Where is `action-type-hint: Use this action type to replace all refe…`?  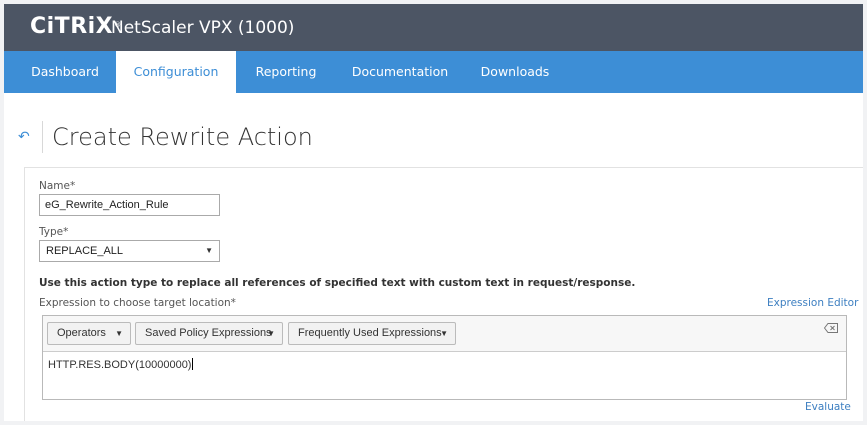 action-type-hint: Use this action type to replace all refe… is located at coordinates (337, 283).